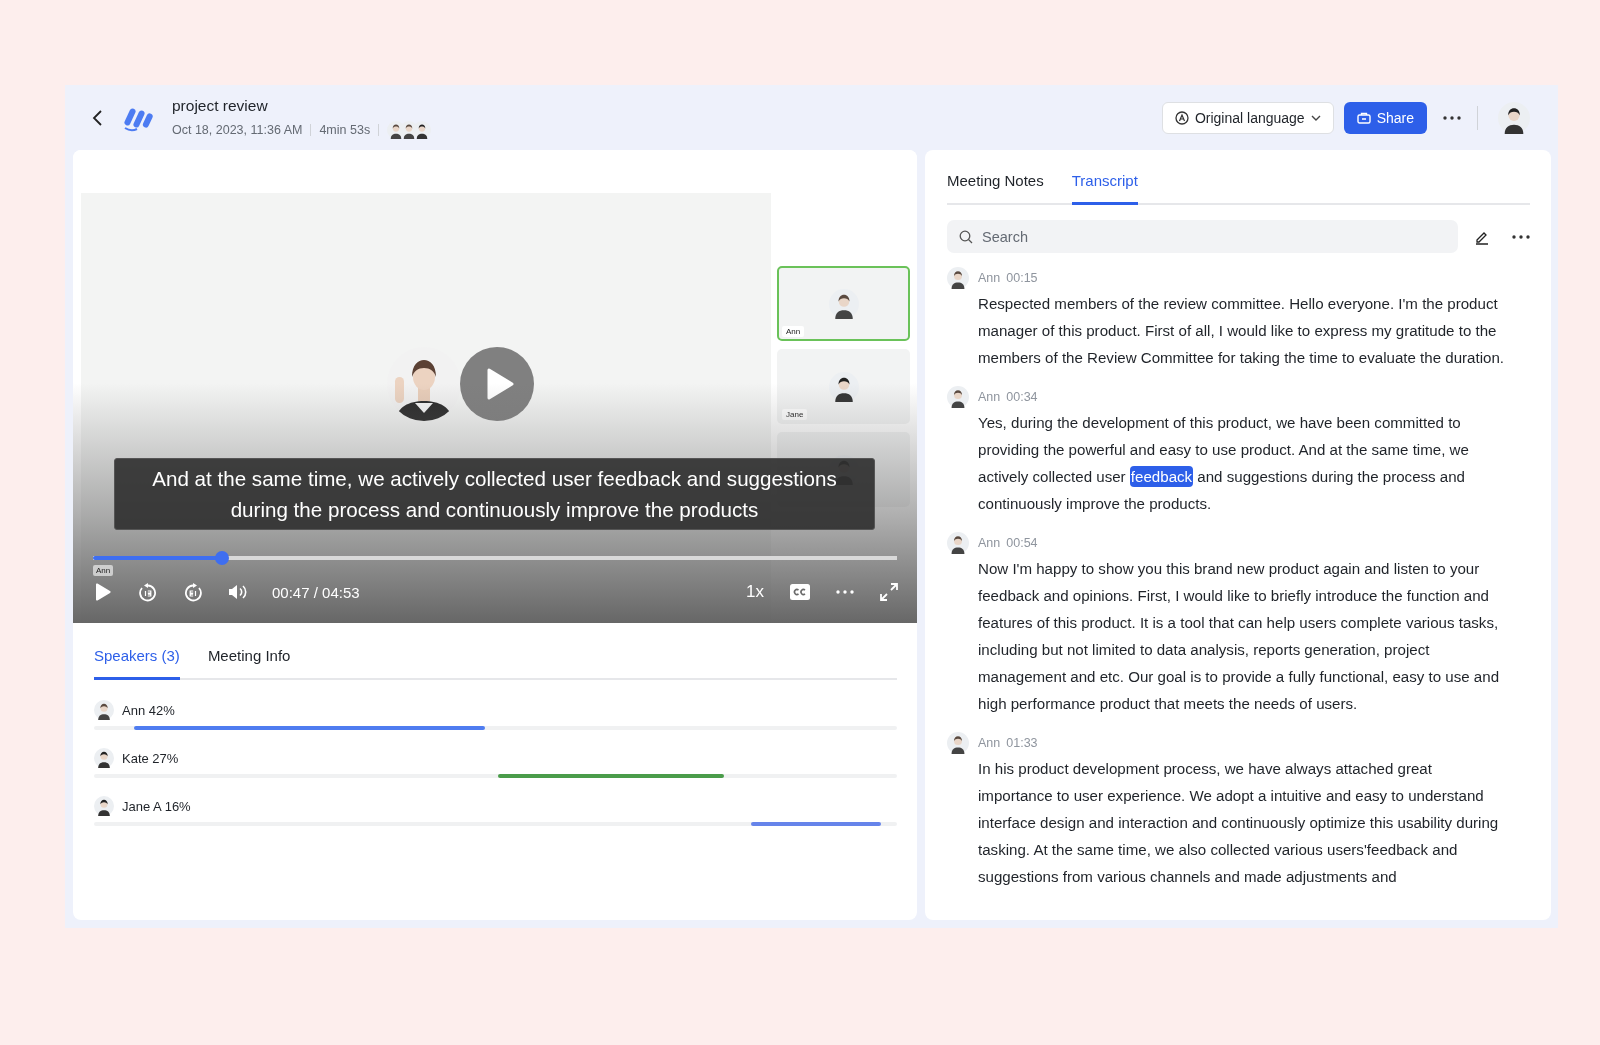 Image resolution: width=1600 pixels, height=1045 pixels. What do you see at coordinates (494, 494) in the screenshot?
I see `subtitle: And at the same time, we actively collected user feedback and suggestions during the process and continuously improve the products` at bounding box center [494, 494].